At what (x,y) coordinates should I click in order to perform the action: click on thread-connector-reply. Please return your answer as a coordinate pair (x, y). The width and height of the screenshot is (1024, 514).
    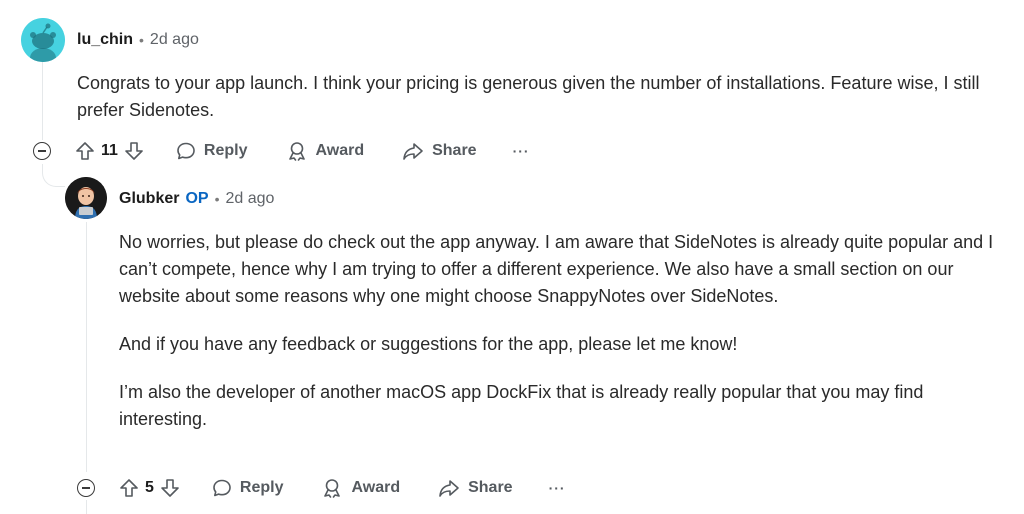
    Looking at the image, I should click on (53, 175).